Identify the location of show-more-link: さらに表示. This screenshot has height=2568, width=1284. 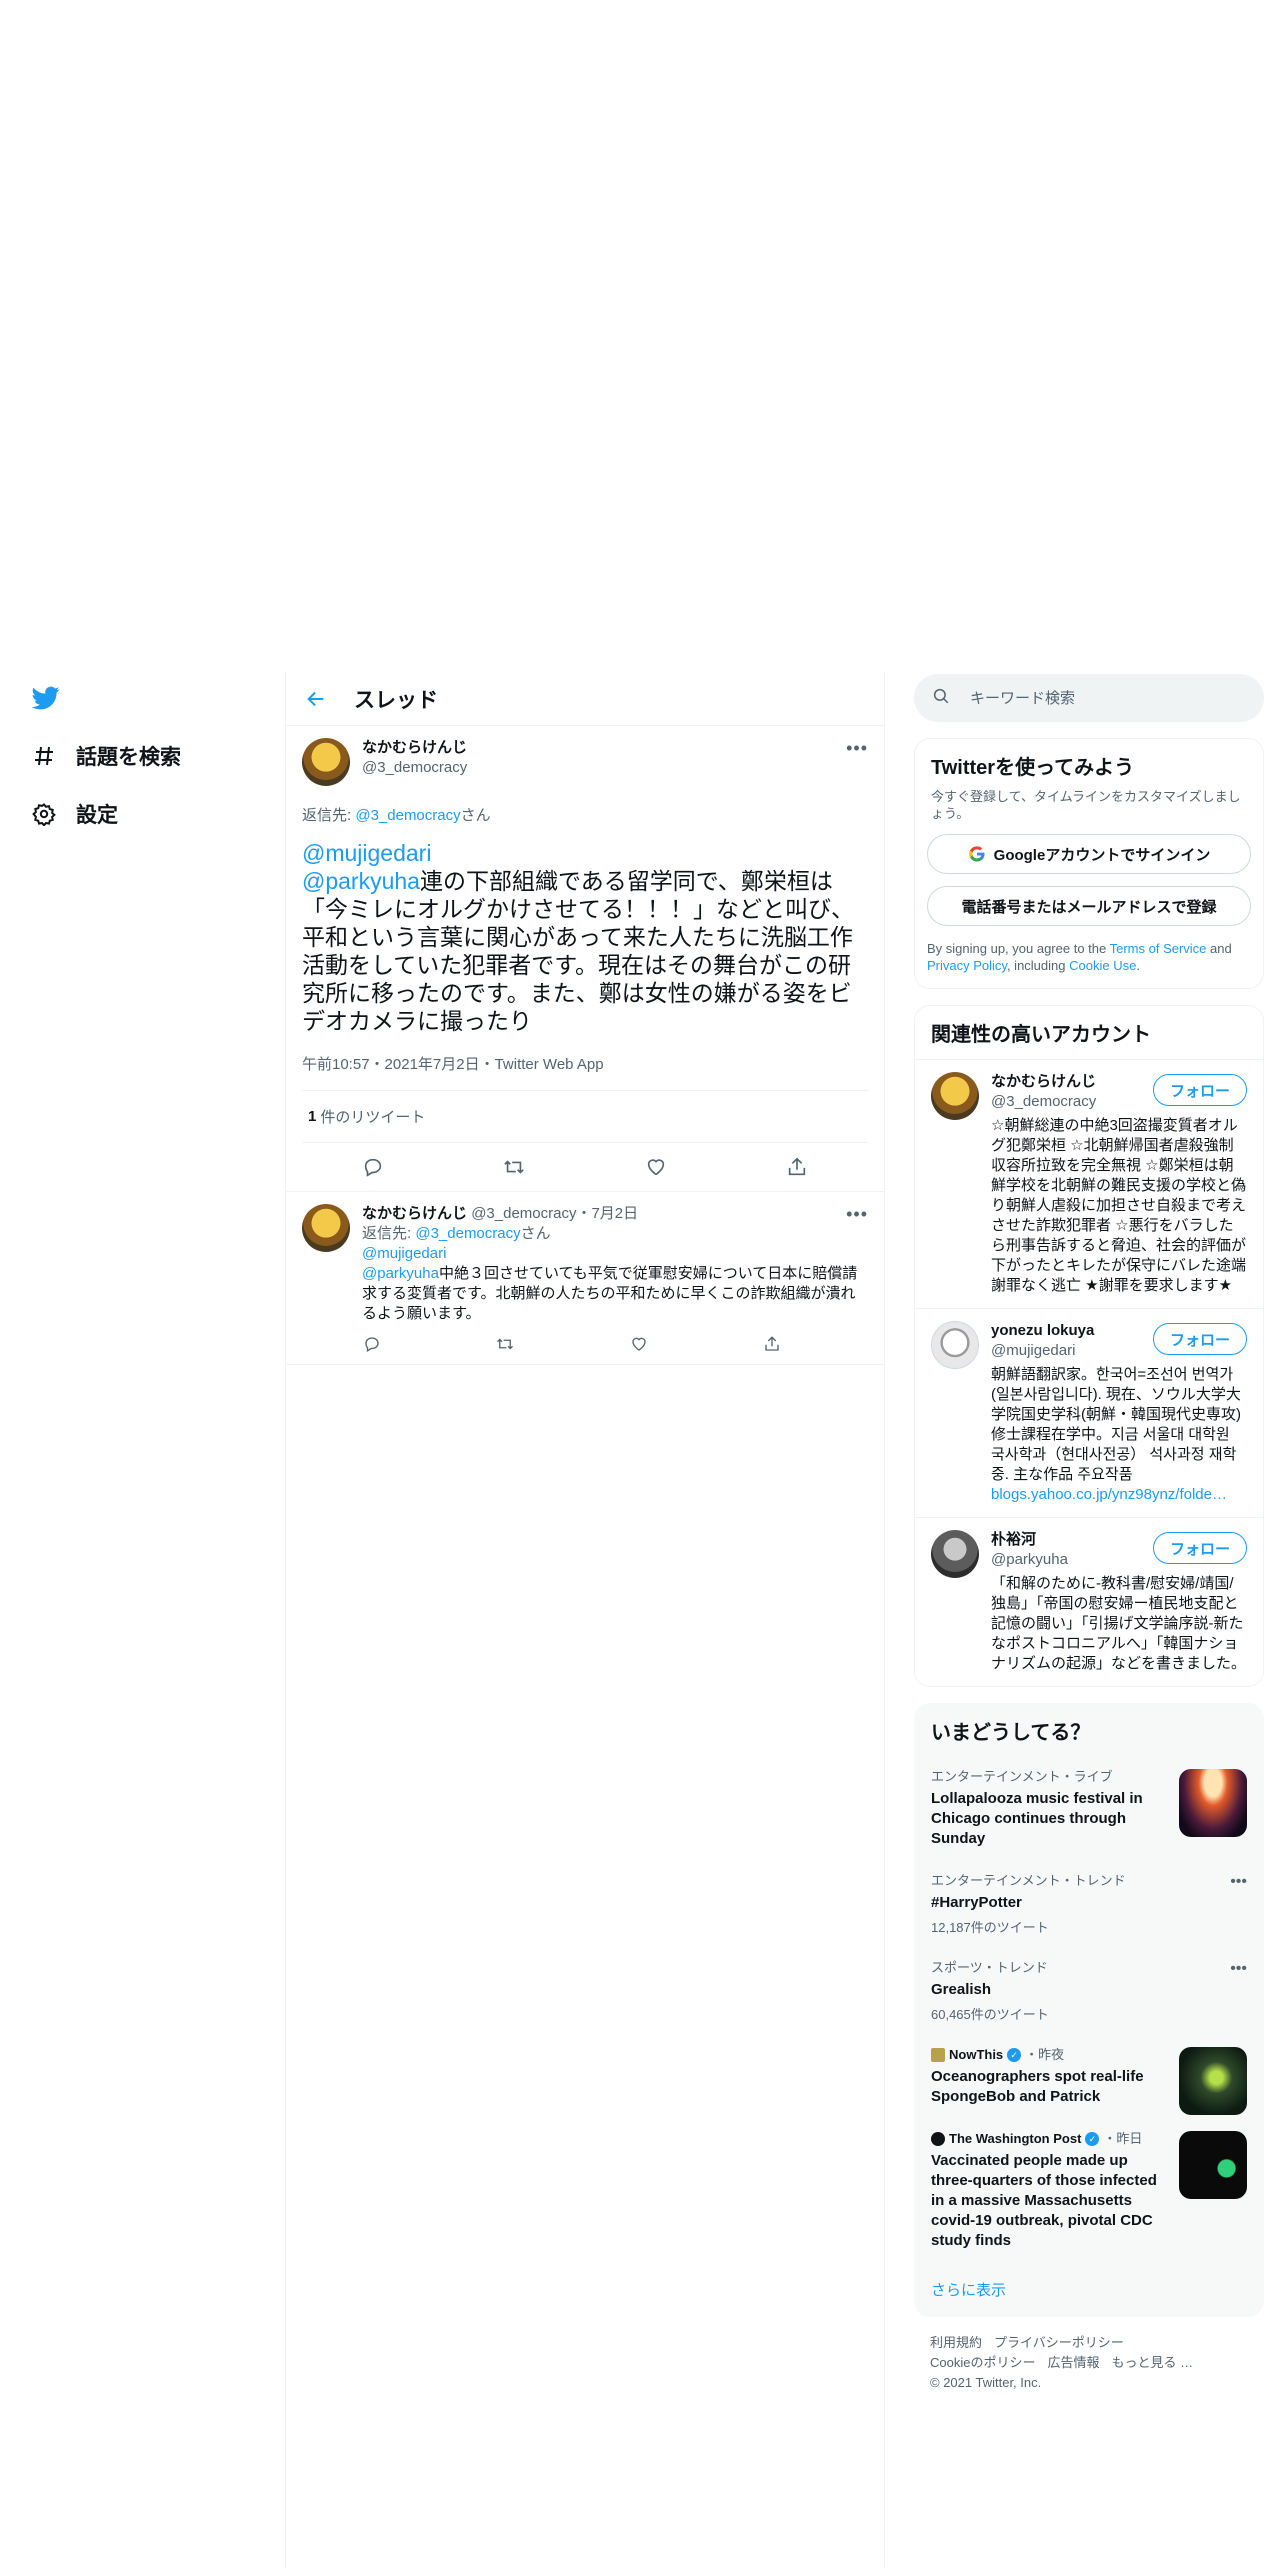
(1089, 2289).